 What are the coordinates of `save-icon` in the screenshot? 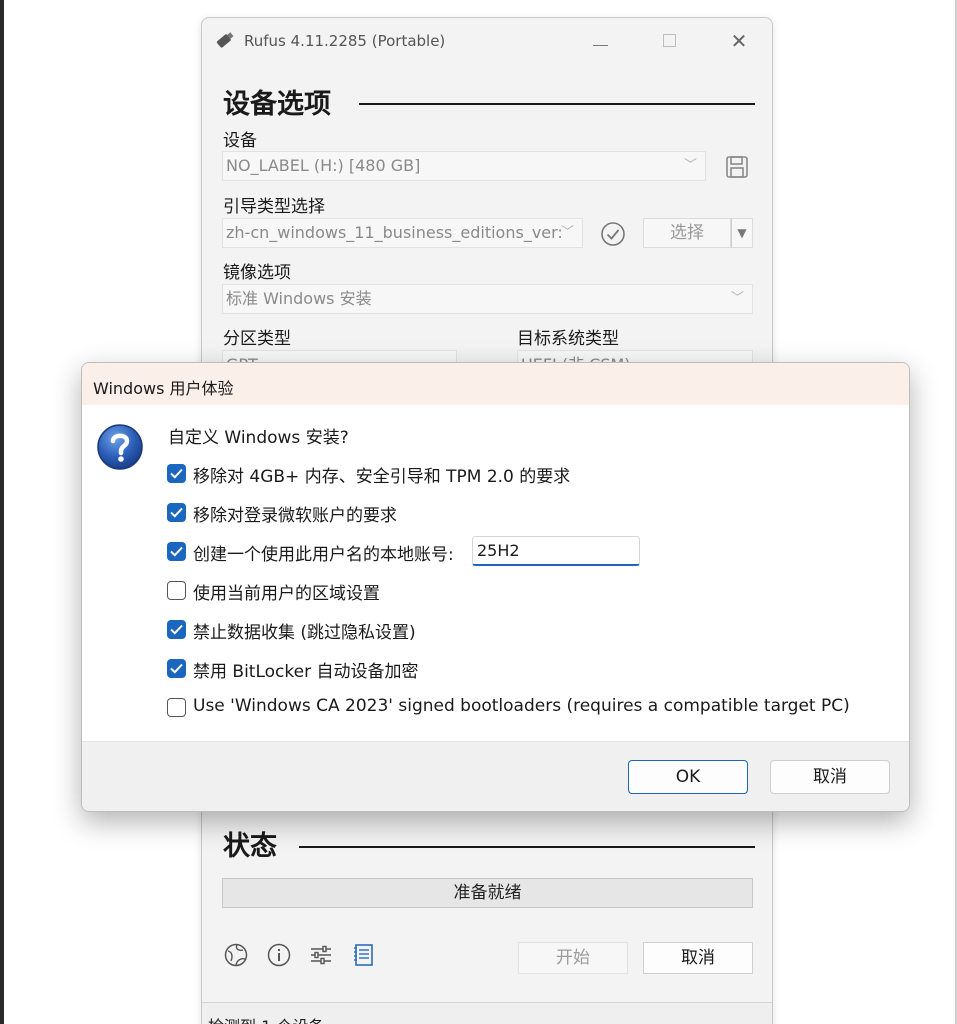 It's located at (737, 167).